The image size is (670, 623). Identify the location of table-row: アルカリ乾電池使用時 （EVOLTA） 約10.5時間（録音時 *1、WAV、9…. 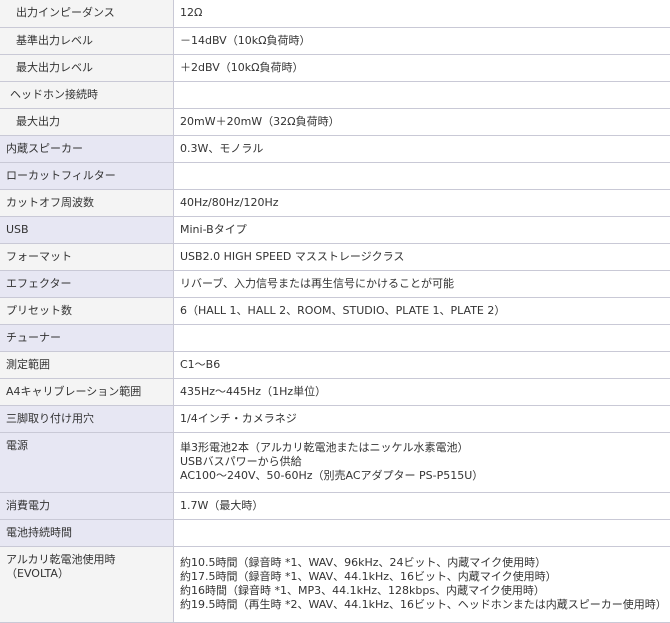
(335, 584).